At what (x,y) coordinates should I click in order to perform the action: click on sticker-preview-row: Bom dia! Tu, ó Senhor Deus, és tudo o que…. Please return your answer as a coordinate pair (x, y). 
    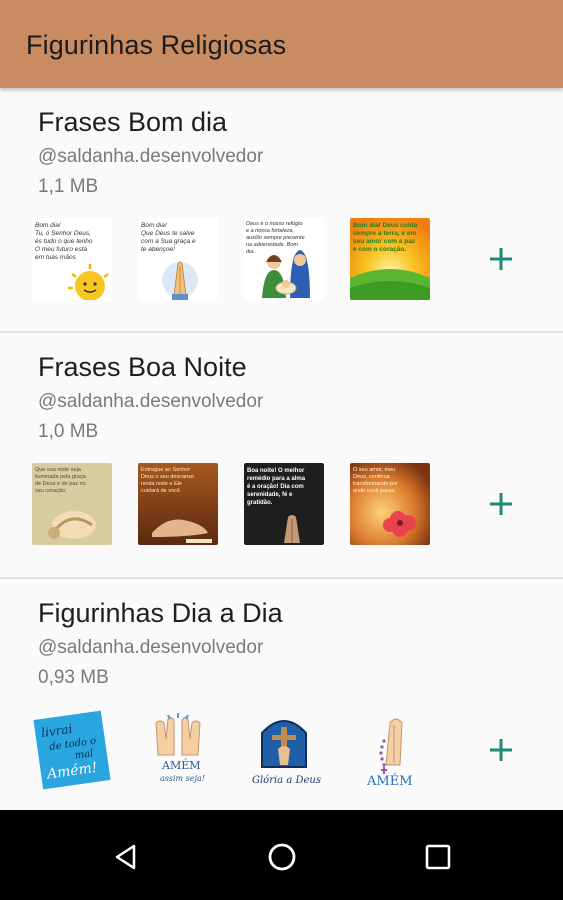
    Looking at the image, I should click on (281, 260).